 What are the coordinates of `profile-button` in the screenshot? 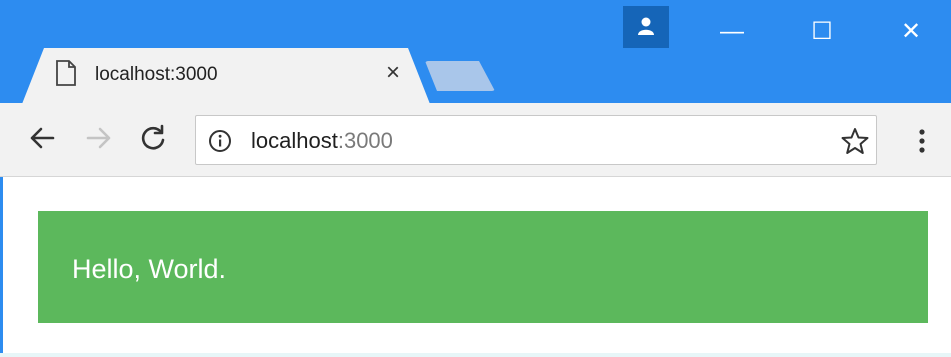 It's located at (646, 27).